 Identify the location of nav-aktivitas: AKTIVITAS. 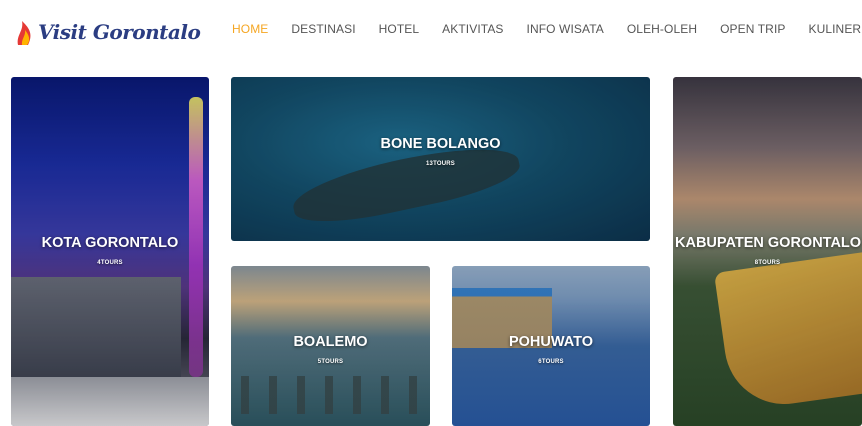
(472, 29).